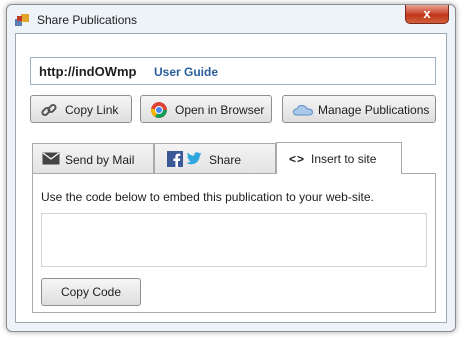 This screenshot has height=342, width=466. Describe the element at coordinates (234, 240) in the screenshot. I see `embed-code-textarea` at that location.